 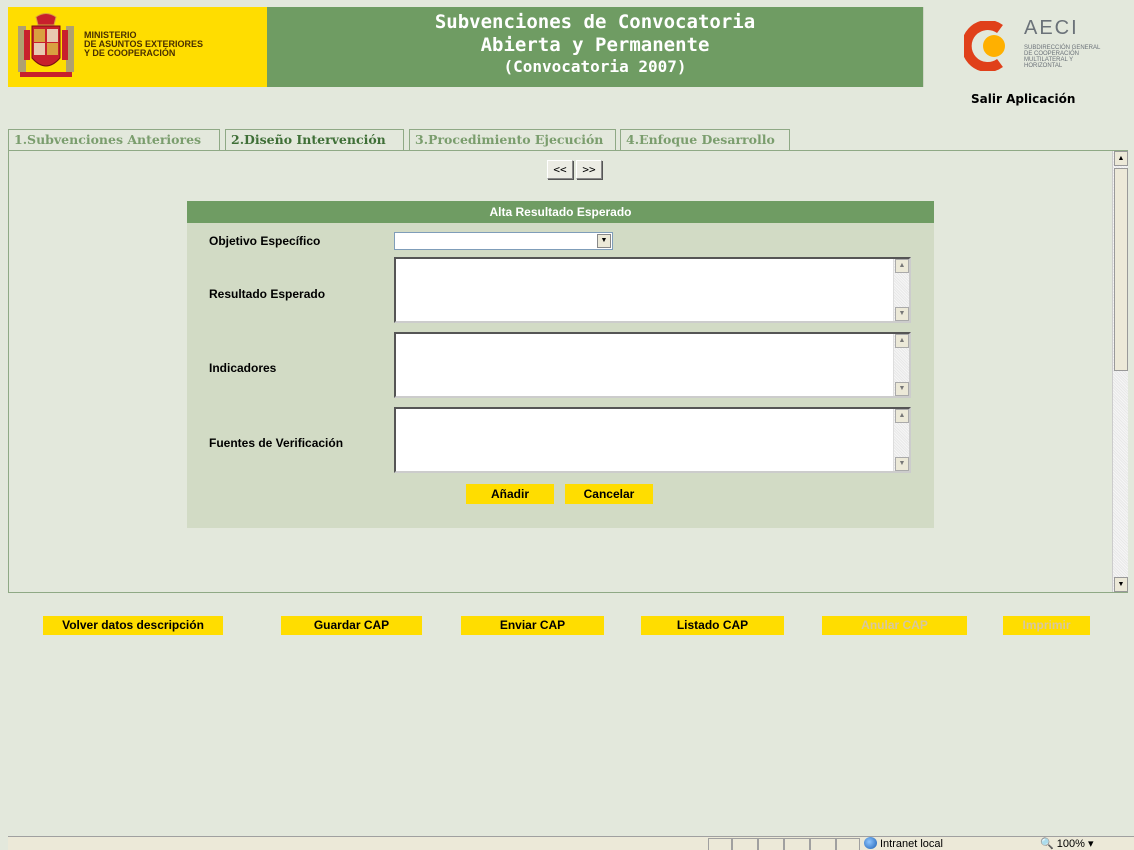 I want to click on prev-button: <<, so click(x=560, y=169).